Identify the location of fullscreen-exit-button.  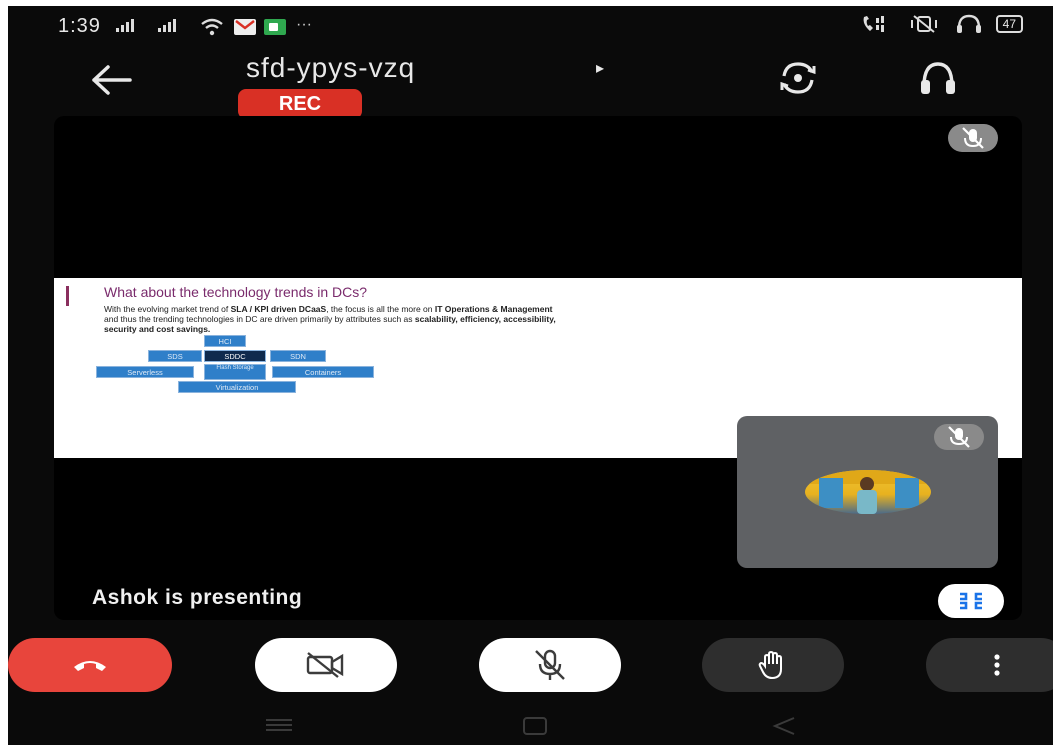
(971, 601).